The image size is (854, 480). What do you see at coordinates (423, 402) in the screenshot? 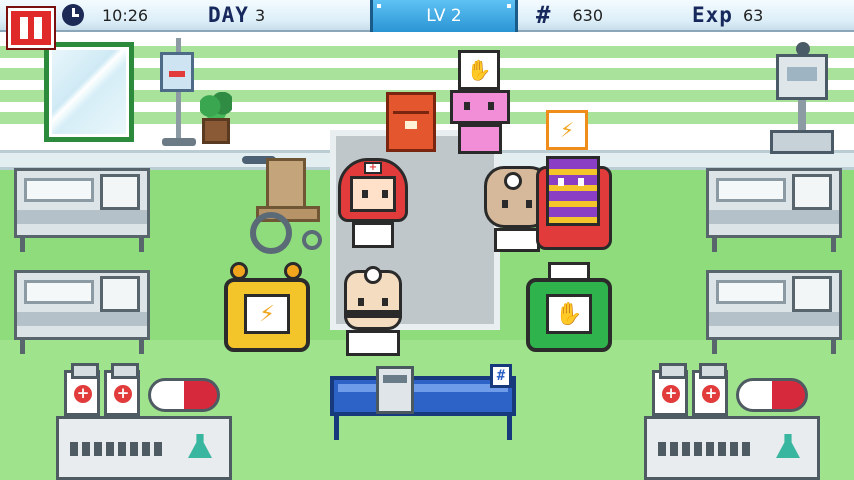
I see `reception-desk: #` at bounding box center [423, 402].